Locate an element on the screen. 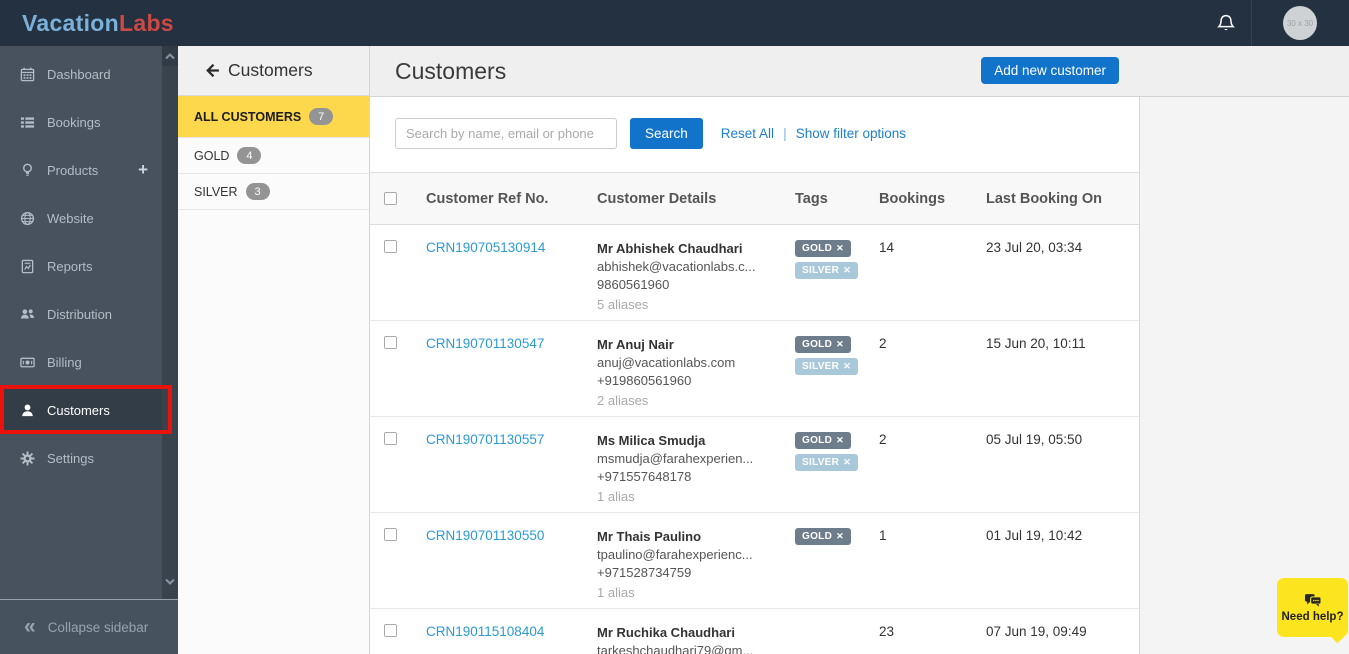 This screenshot has width=1349, height=654. customer-name: Mr Thais Paulino is located at coordinates (649, 536).